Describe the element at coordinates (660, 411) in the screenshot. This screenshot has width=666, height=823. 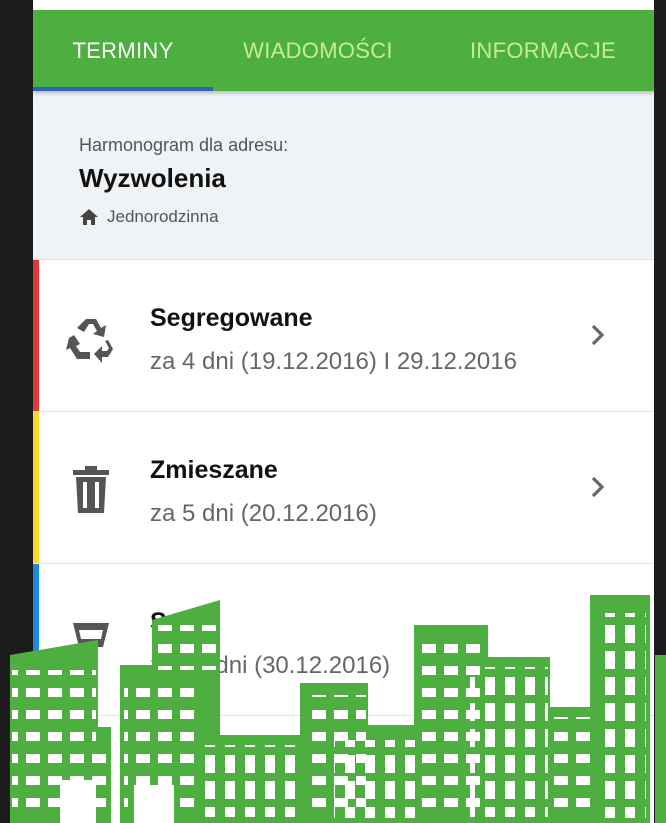
I see `device-frame-right` at that location.